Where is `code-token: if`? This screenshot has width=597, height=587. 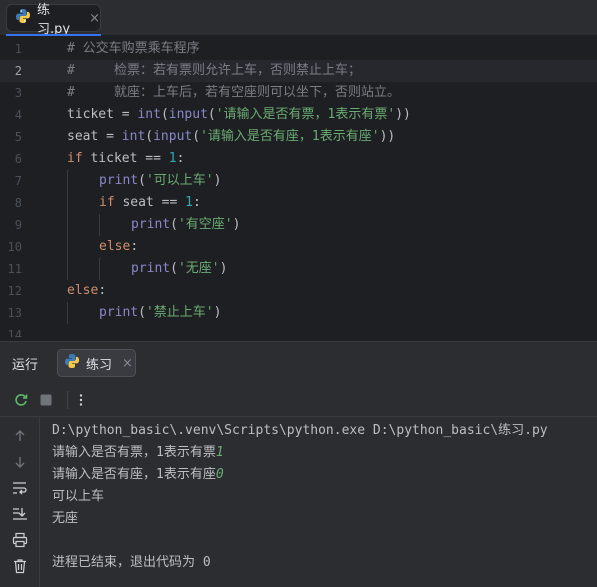 code-token: if is located at coordinates (79, 158).